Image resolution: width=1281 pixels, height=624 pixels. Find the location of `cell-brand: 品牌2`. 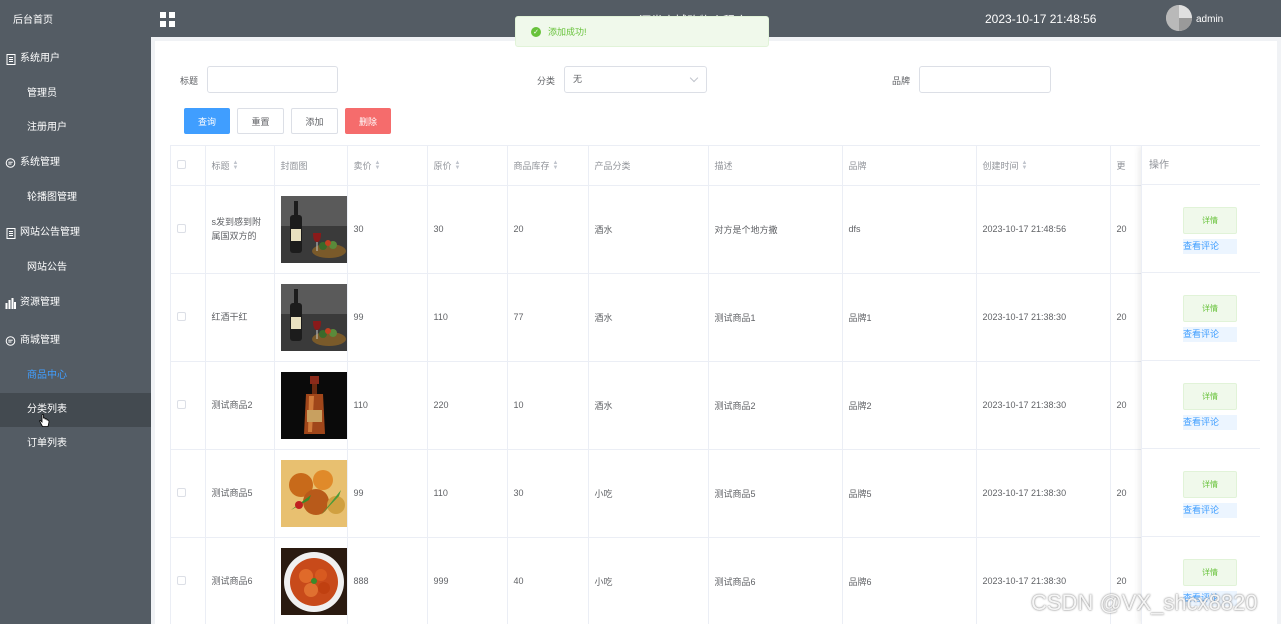

cell-brand: 品牌2 is located at coordinates (909, 405).